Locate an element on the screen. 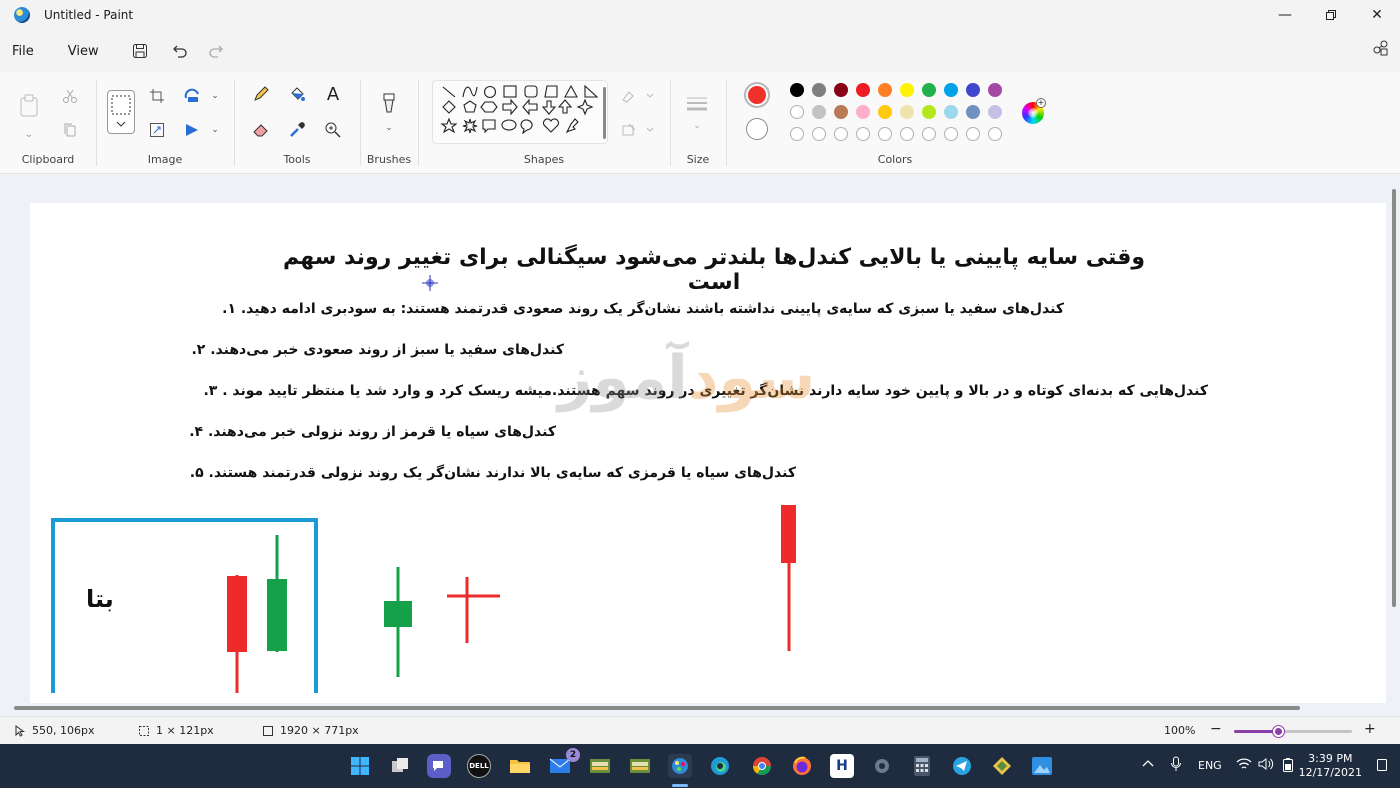 The height and width of the screenshot is (788, 1400). file-explorer-icon is located at coordinates (520, 766).